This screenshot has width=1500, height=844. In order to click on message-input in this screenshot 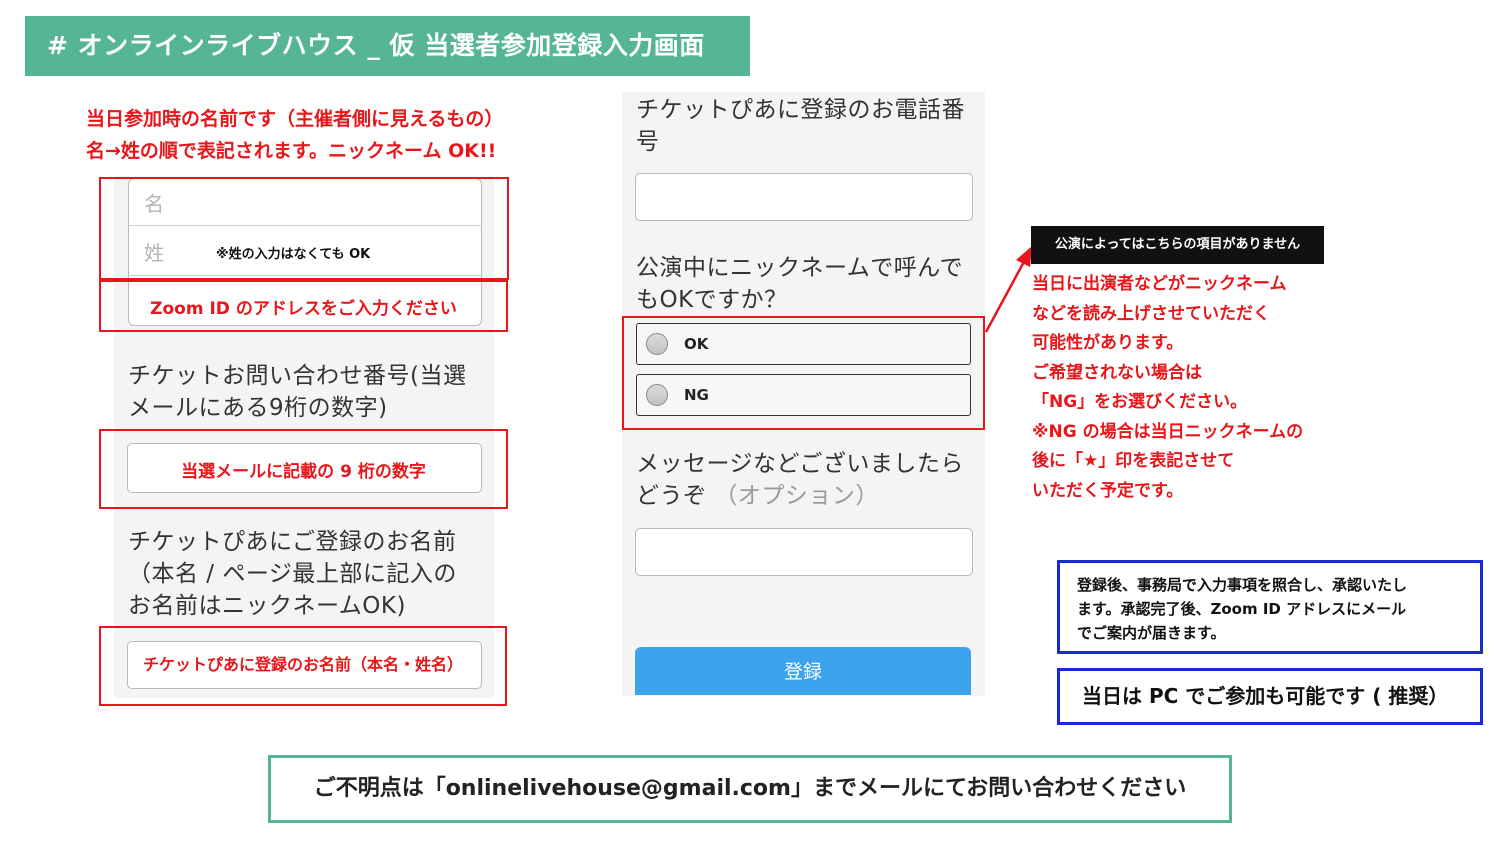, I will do `click(804, 552)`.